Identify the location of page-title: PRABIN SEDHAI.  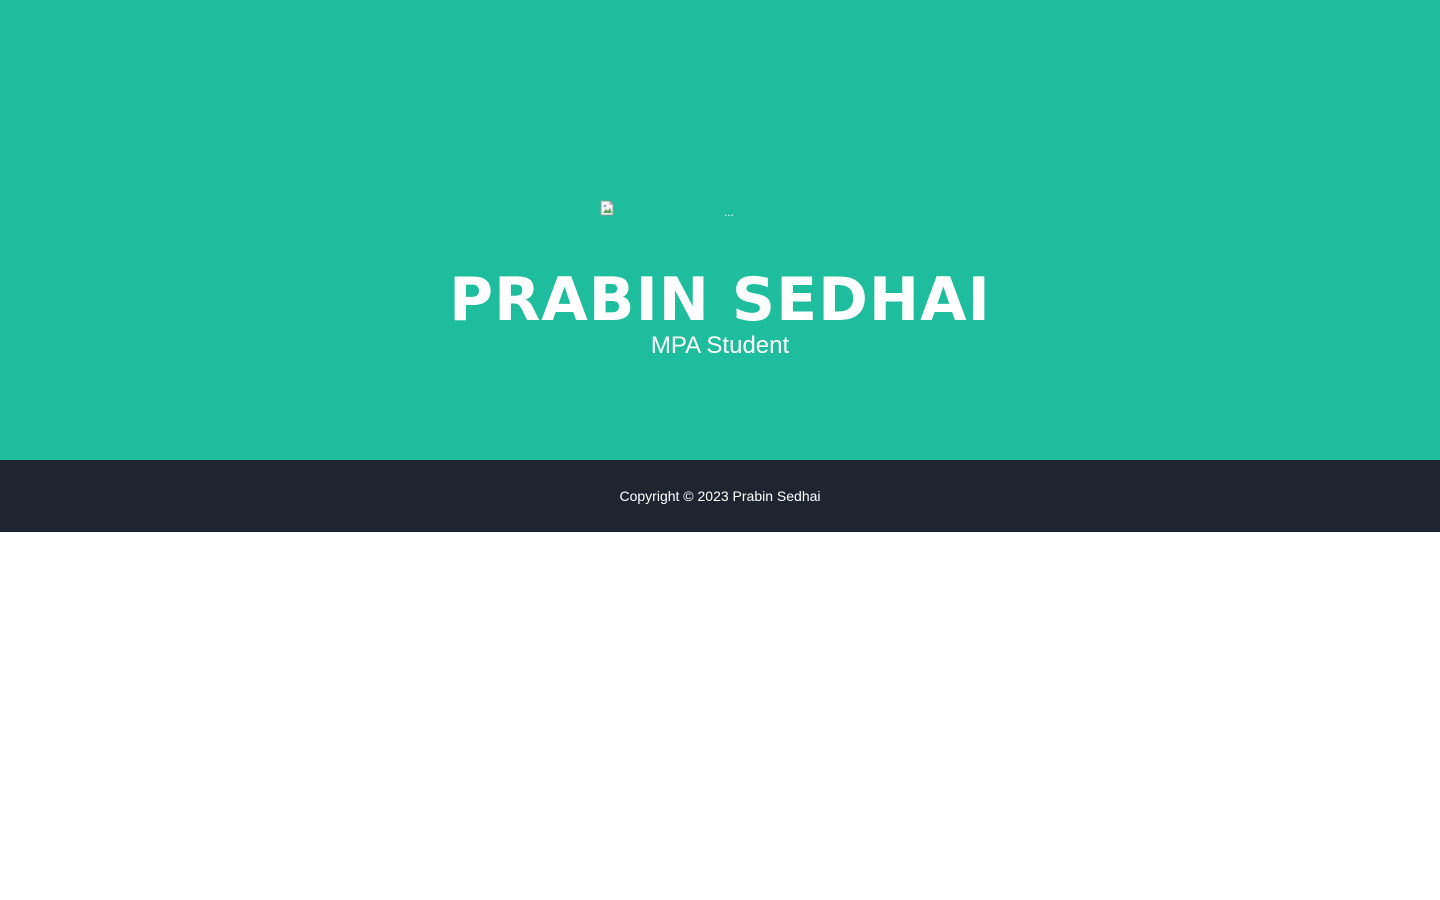
(720, 300).